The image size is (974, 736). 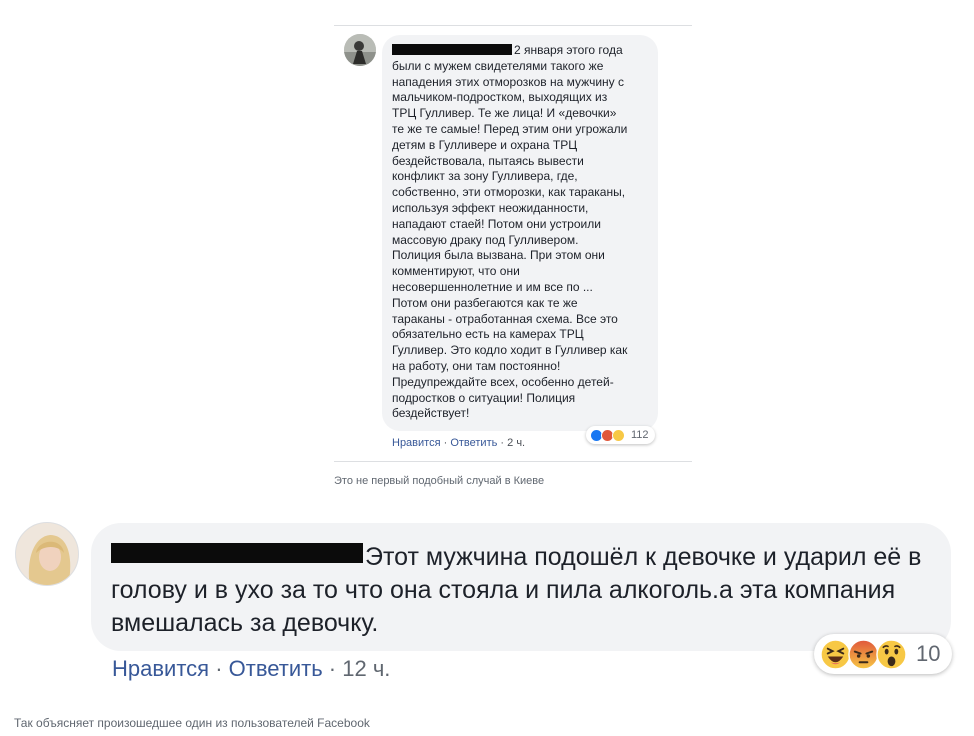 I want to click on main-reply-link: Ответить, so click(x=276, y=668).